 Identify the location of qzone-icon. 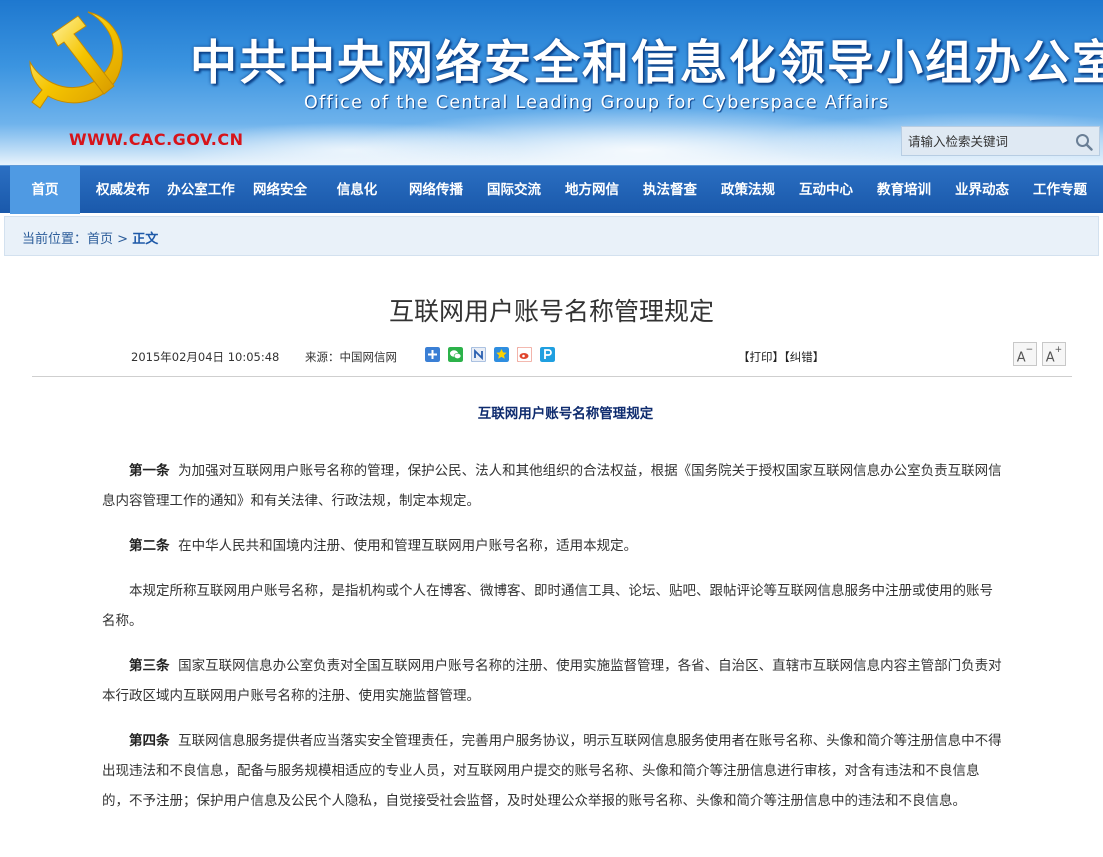
(501, 354).